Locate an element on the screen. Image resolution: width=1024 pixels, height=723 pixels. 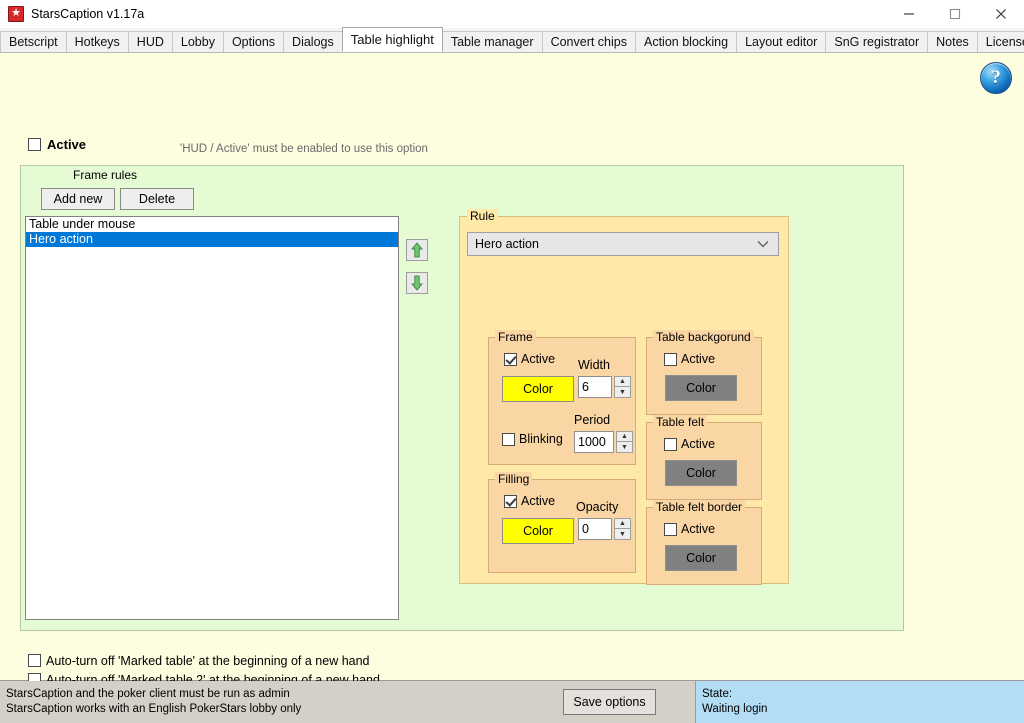
tab-license: License is located at coordinates (1000, 41).